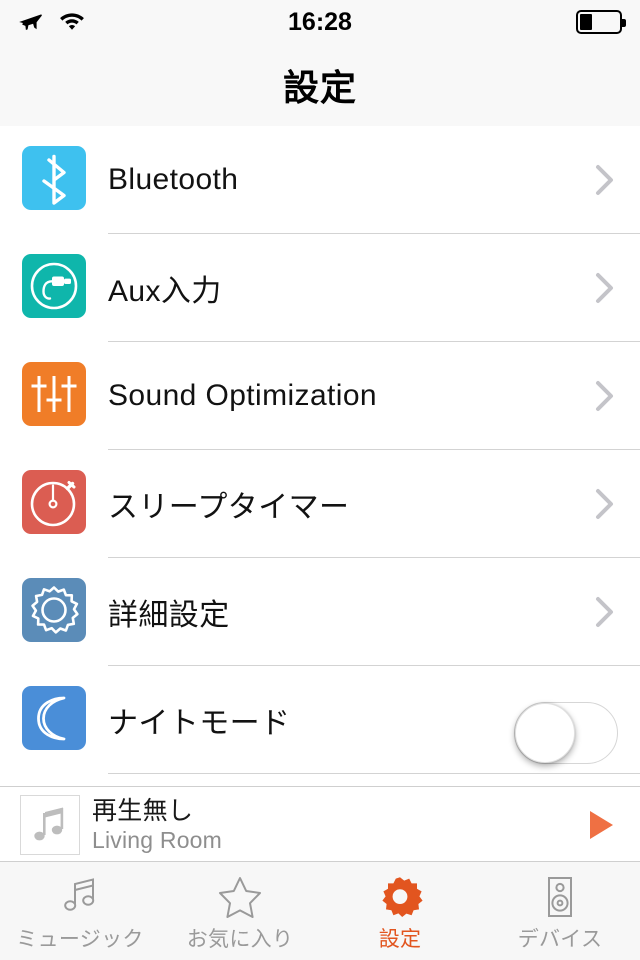 Image resolution: width=640 pixels, height=960 pixels. I want to click on speaker-icon, so click(560, 897).